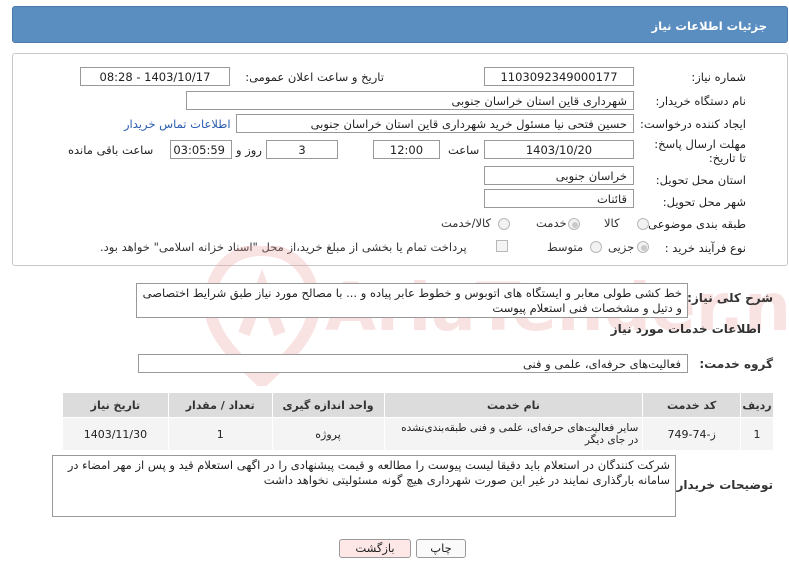 Image resolution: width=789 pixels, height=574 pixels. I want to click on buyer-org-field: شهرداری قاین استان خراسان جنوبی, so click(410, 100).